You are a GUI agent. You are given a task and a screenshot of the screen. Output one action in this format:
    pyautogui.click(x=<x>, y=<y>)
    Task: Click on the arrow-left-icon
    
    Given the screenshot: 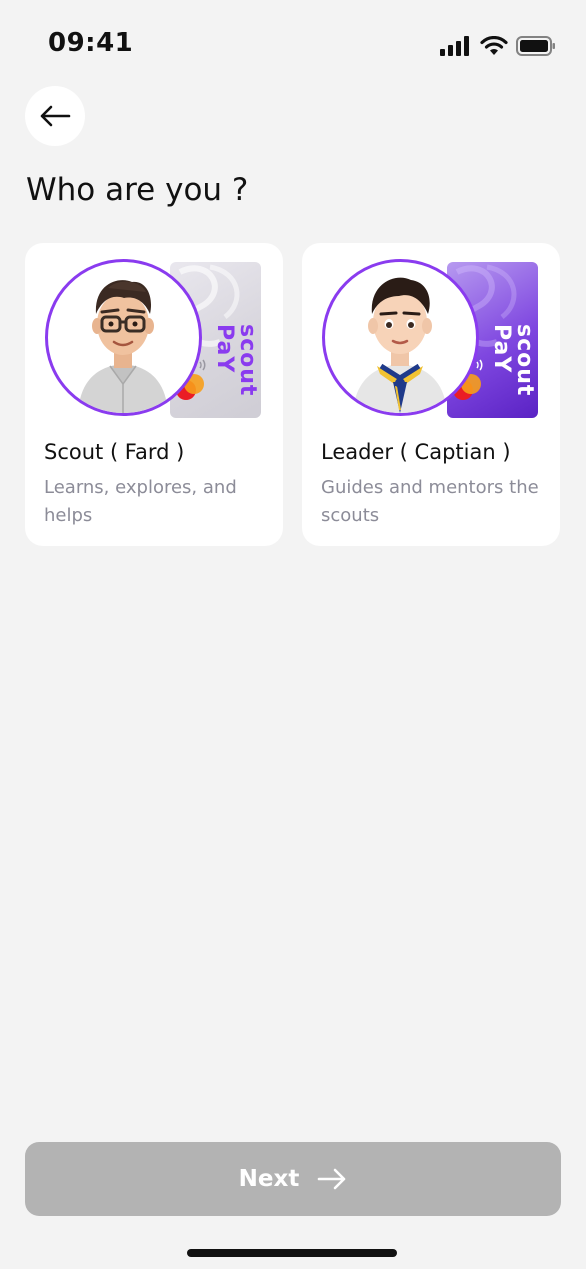 What is the action you would take?
    pyautogui.click(x=55, y=116)
    